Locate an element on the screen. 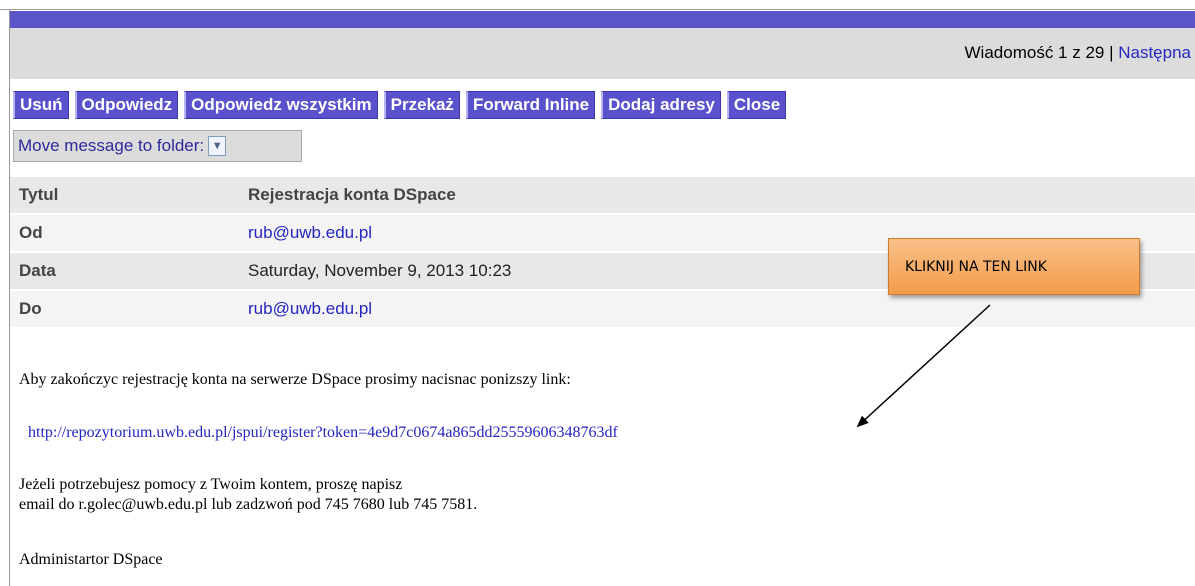 This screenshot has width=1195, height=586. message-counter: Wiadomość 1 z 29 | Następna is located at coordinates (1078, 53).